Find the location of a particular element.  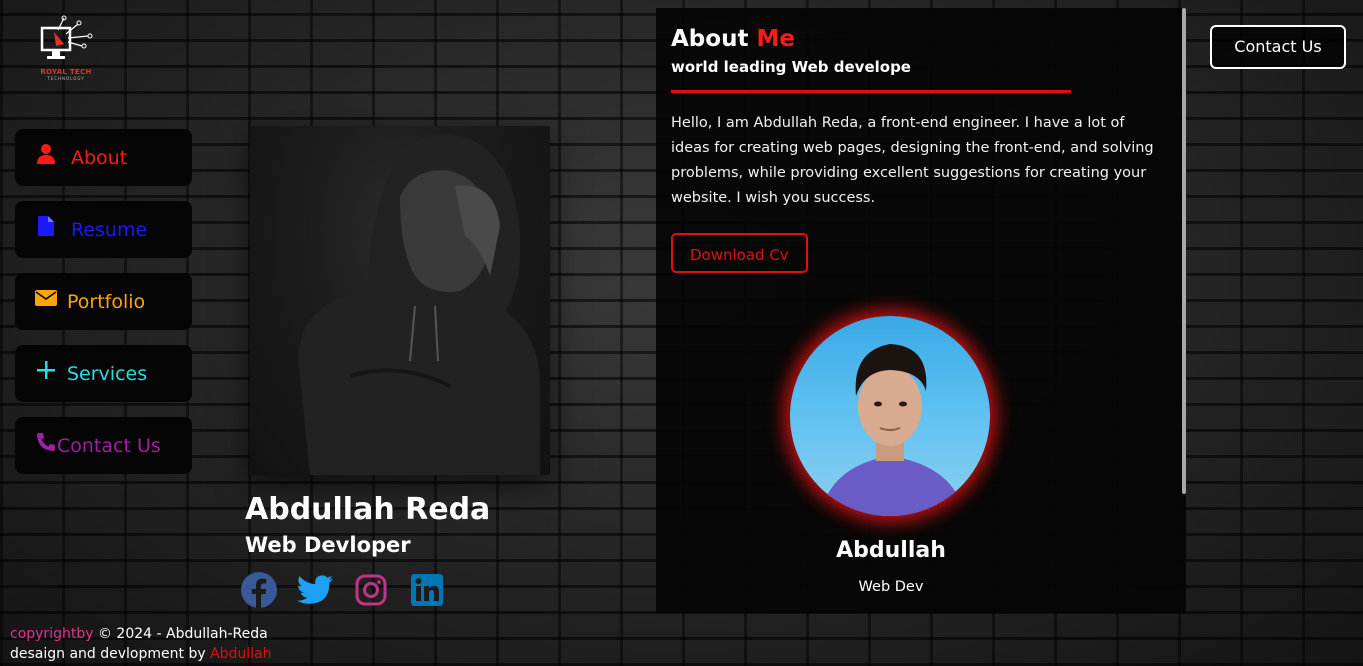

avatar-name: Abdullah is located at coordinates (891, 550).